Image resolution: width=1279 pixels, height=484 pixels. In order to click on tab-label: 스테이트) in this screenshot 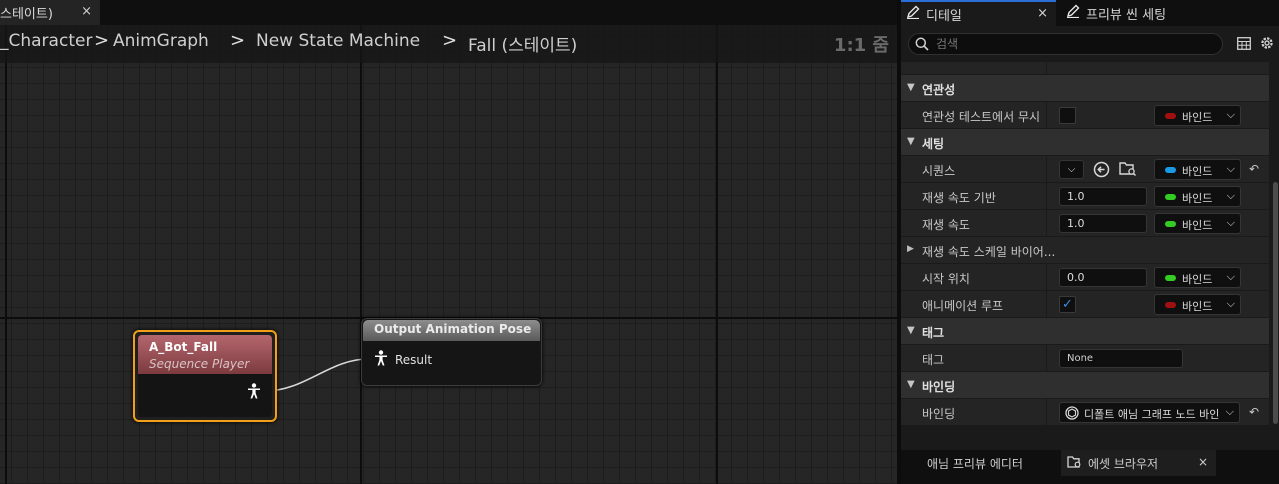, I will do `click(26, 14)`.